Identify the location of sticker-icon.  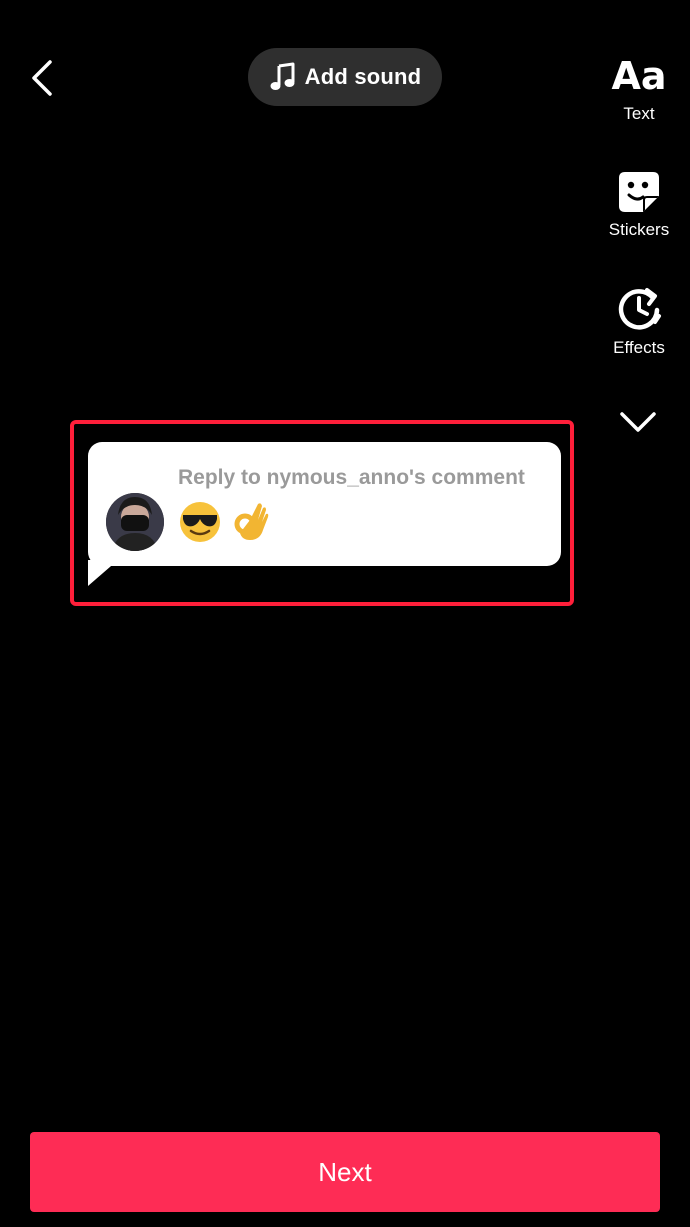
(639, 192).